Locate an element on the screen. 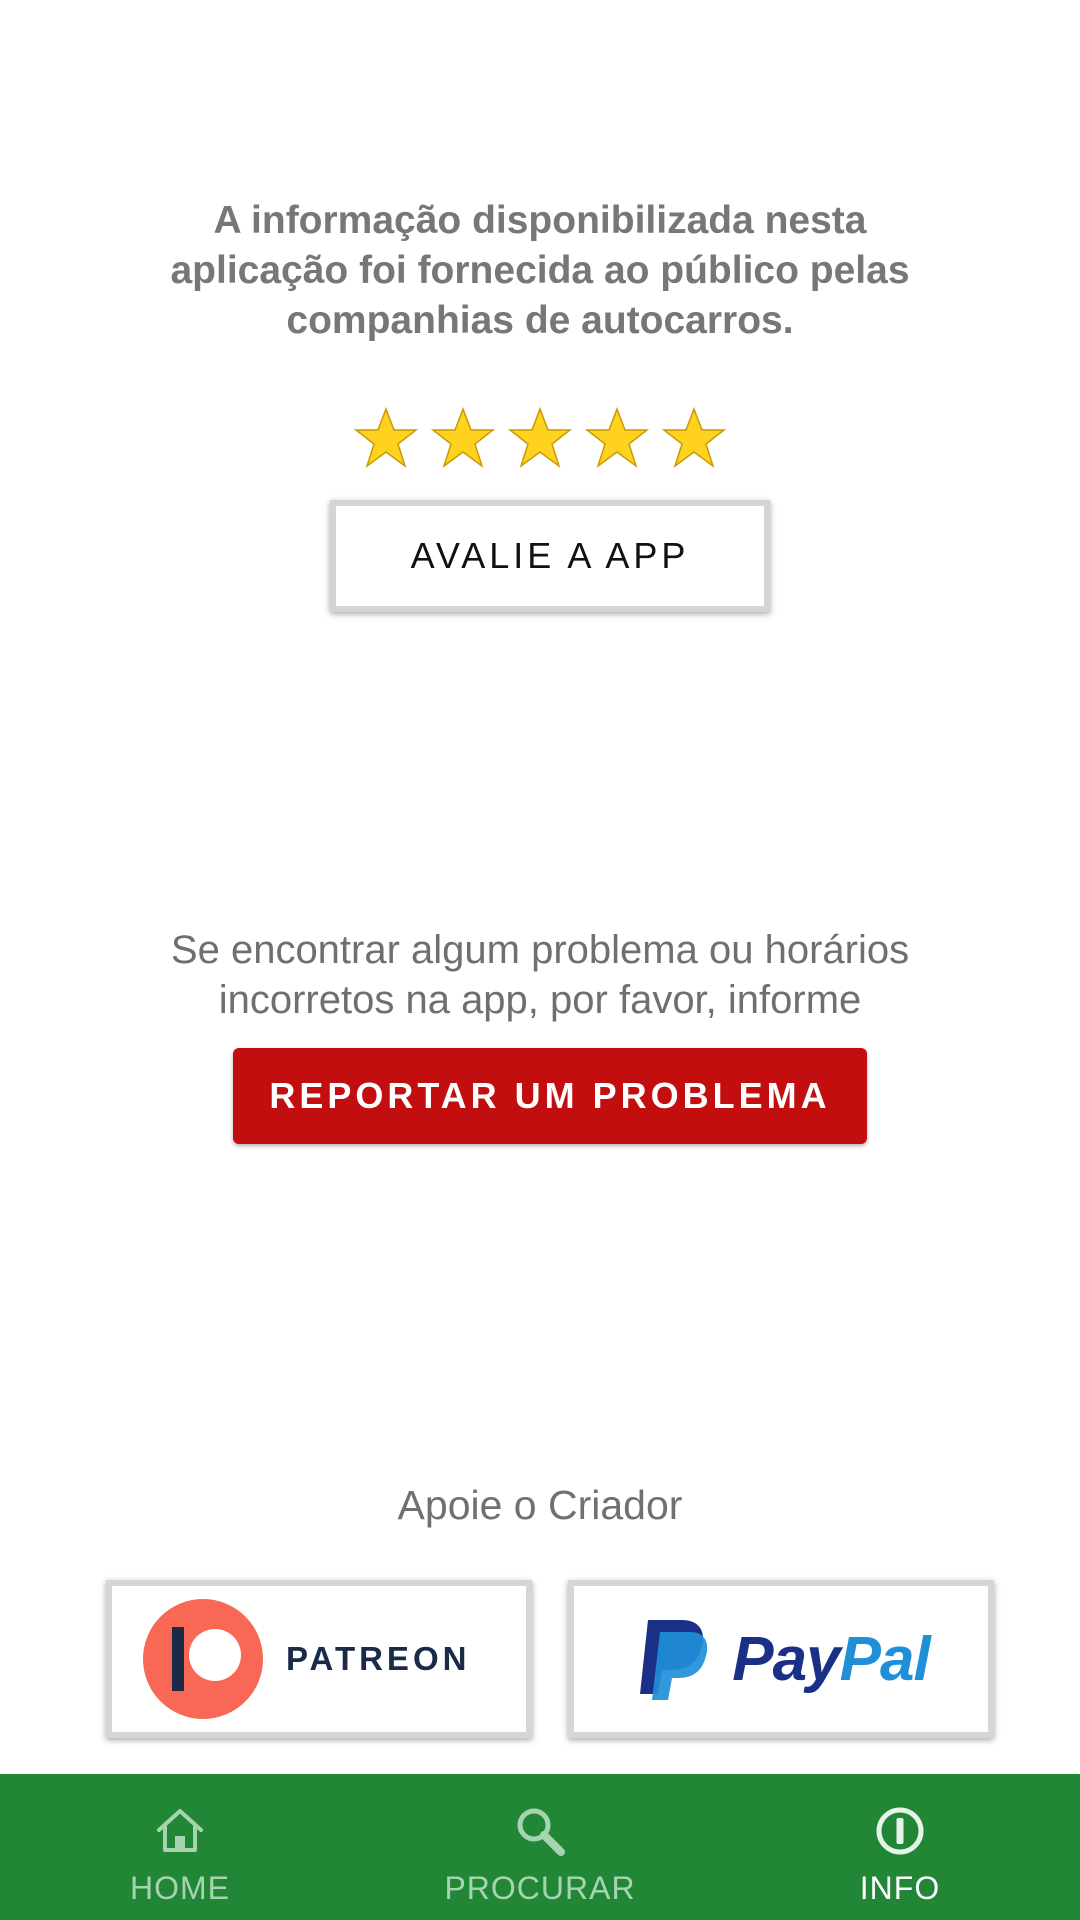  patreon-logo-icon is located at coordinates (203, 1659).